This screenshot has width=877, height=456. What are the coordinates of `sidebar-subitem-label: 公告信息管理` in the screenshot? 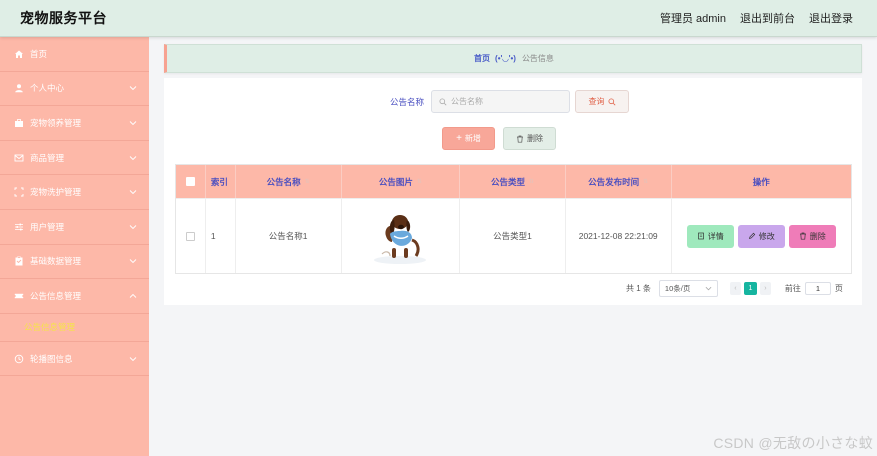 It's located at (50, 327).